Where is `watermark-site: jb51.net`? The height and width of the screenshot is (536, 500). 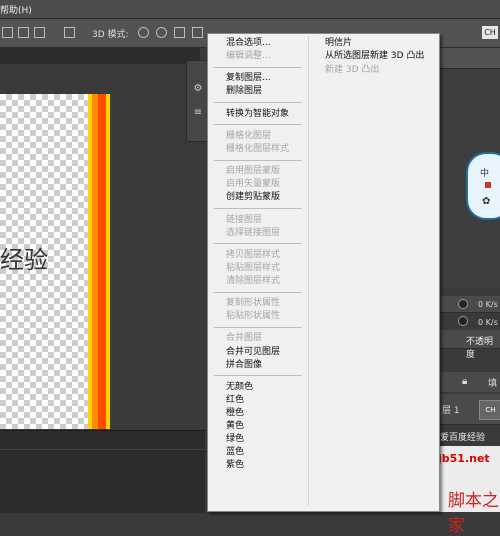
watermark-site: jb51.net is located at coordinates (464, 458).